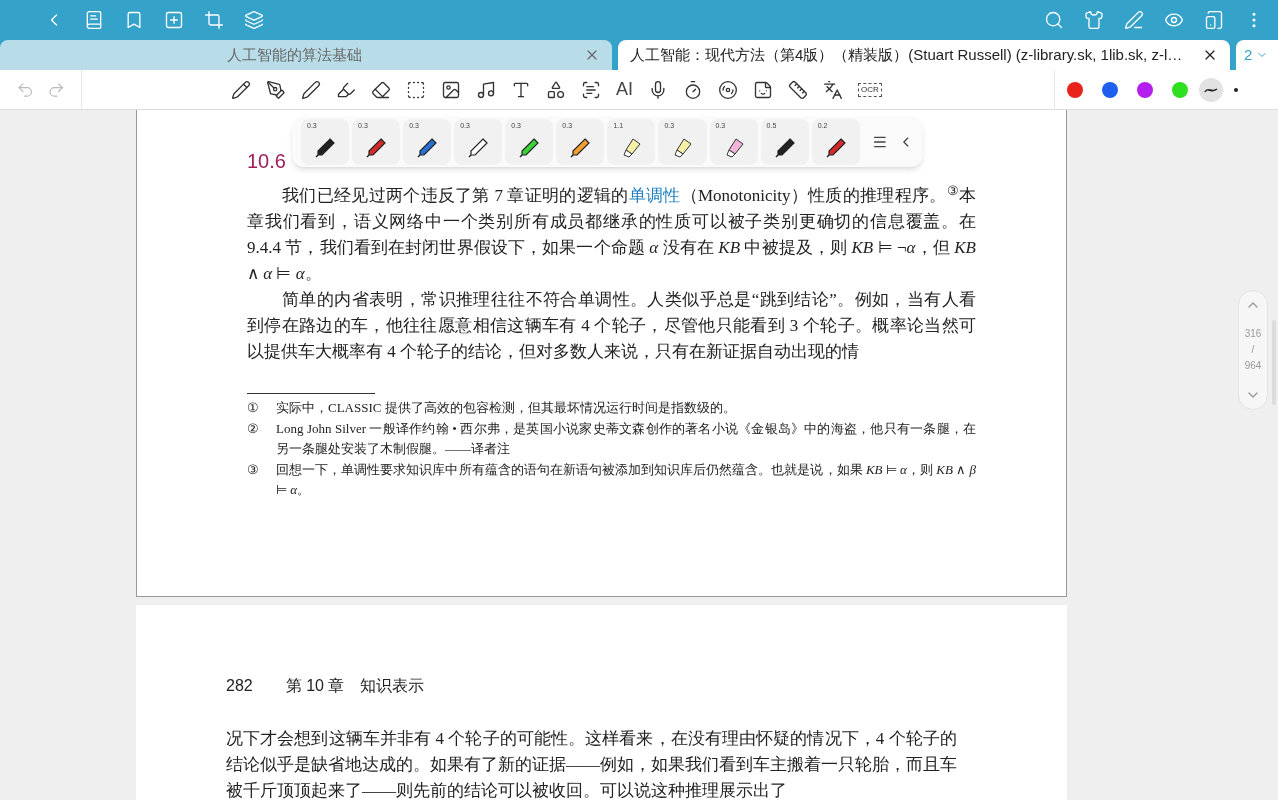 The height and width of the screenshot is (800, 1278). What do you see at coordinates (591, 89) in the screenshot?
I see `text-scan-icon` at bounding box center [591, 89].